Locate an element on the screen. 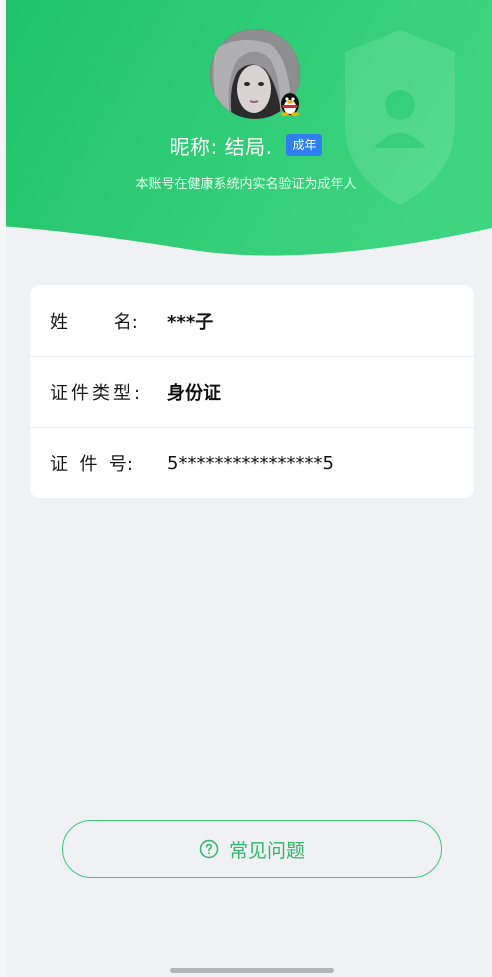 This screenshot has height=977, width=492. left-edge is located at coordinates (3, 488).